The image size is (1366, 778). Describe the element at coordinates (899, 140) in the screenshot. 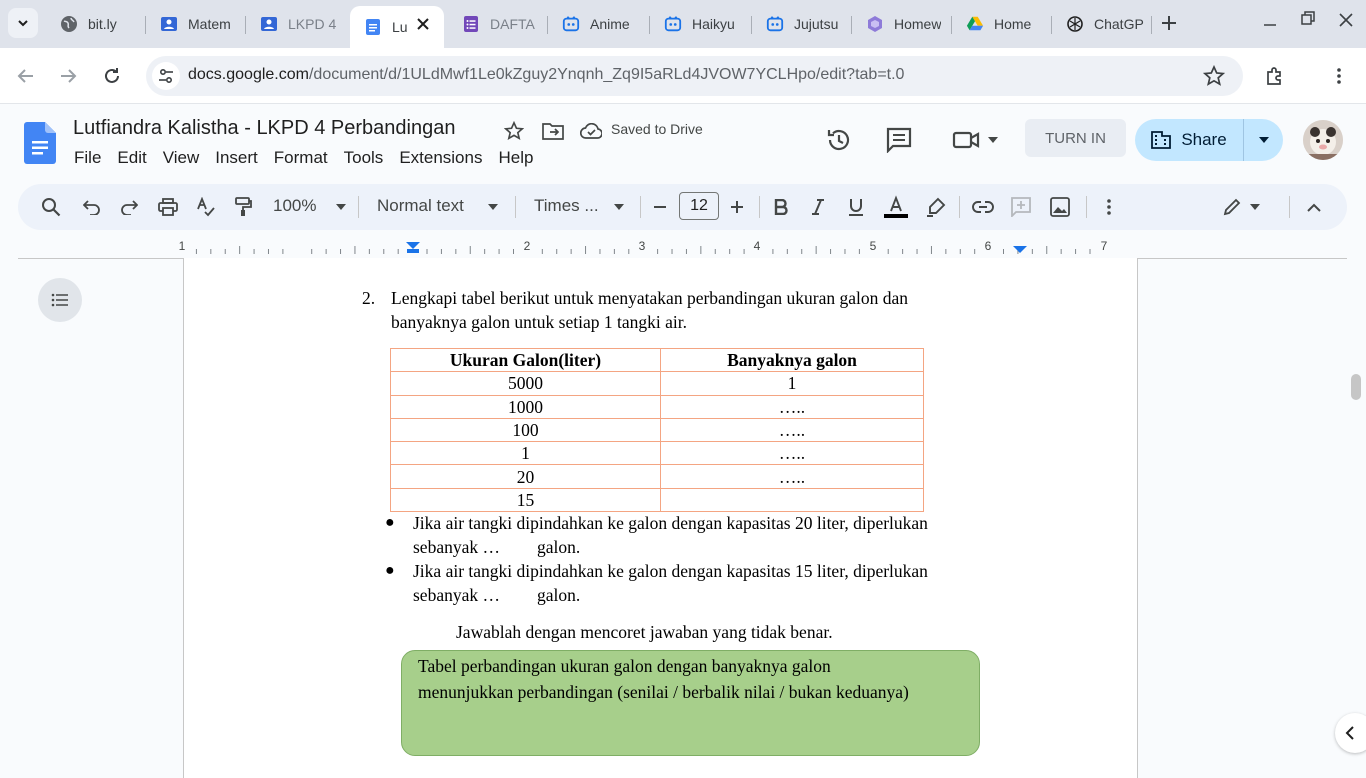

I see `comments-icon` at that location.